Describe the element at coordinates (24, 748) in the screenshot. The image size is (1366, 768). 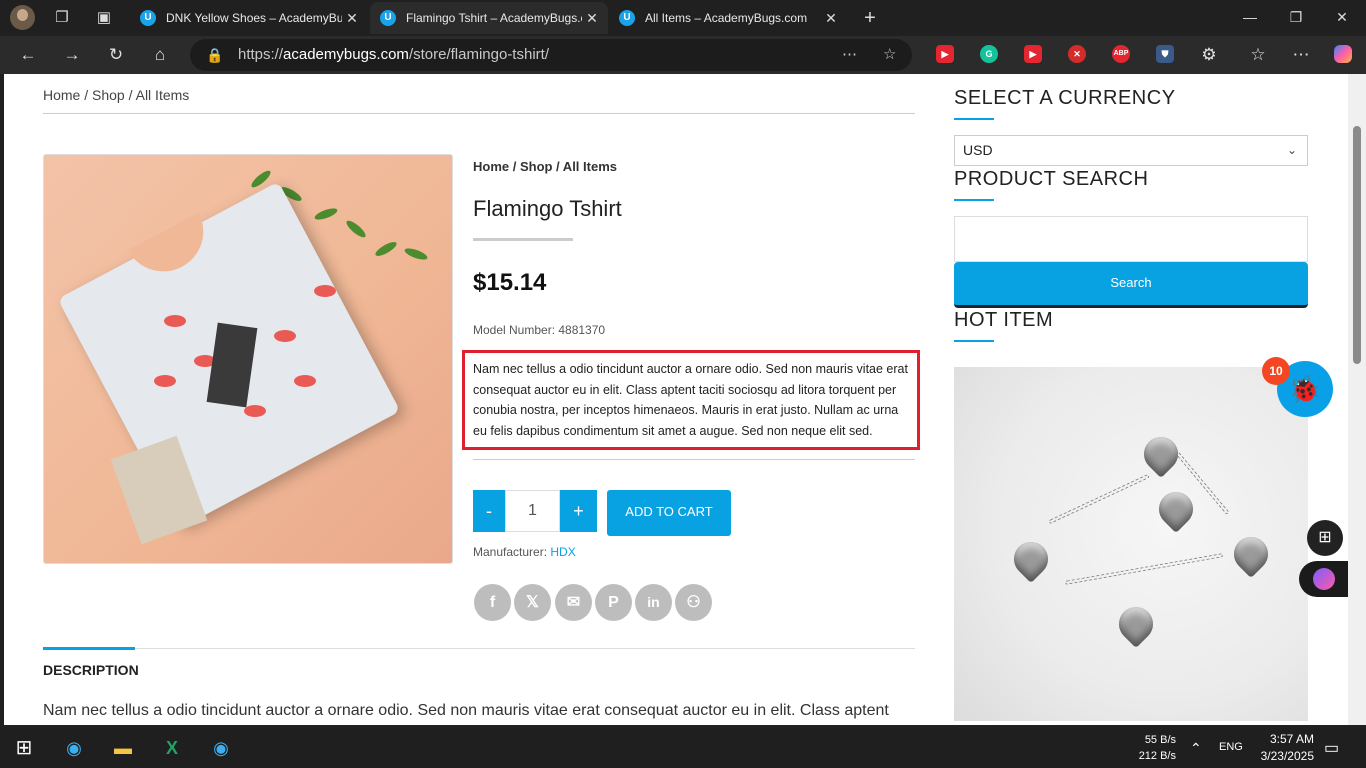
I see `windows-start-icon: ⊞` at that location.